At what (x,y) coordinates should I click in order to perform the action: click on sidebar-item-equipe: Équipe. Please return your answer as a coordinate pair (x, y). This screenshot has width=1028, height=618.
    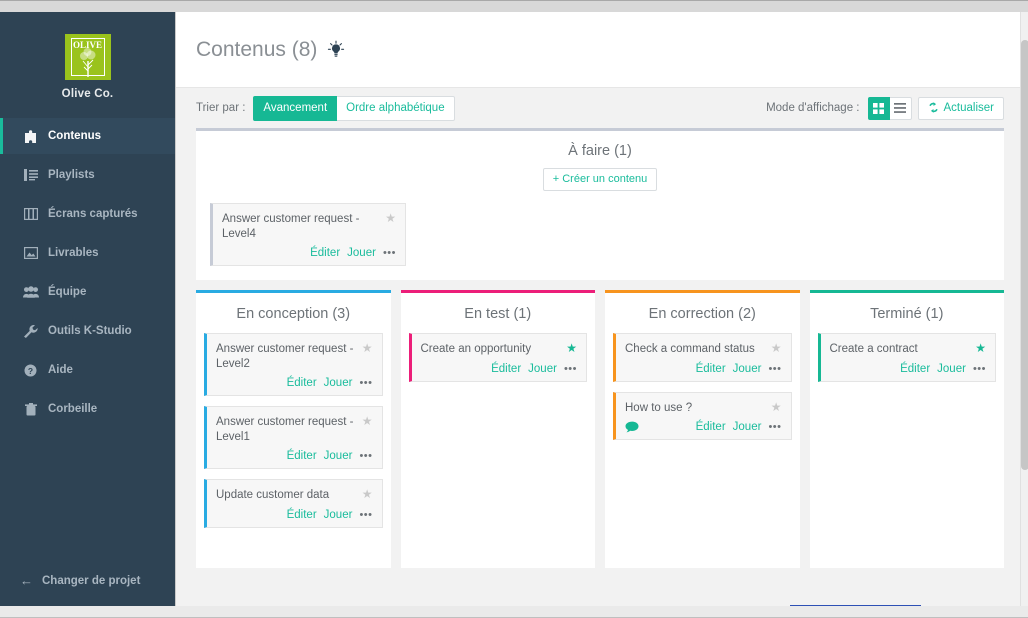
    Looking at the image, I should click on (87, 292).